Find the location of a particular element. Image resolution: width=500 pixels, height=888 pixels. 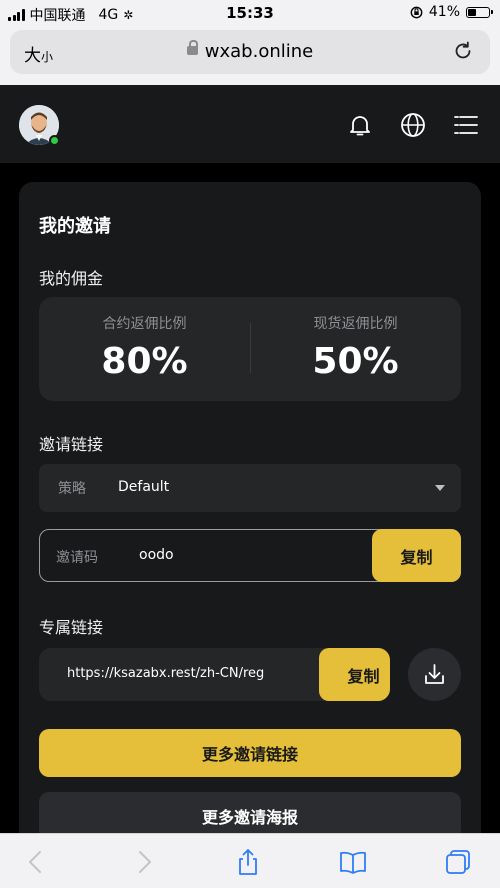

app-header is located at coordinates (250, 124).